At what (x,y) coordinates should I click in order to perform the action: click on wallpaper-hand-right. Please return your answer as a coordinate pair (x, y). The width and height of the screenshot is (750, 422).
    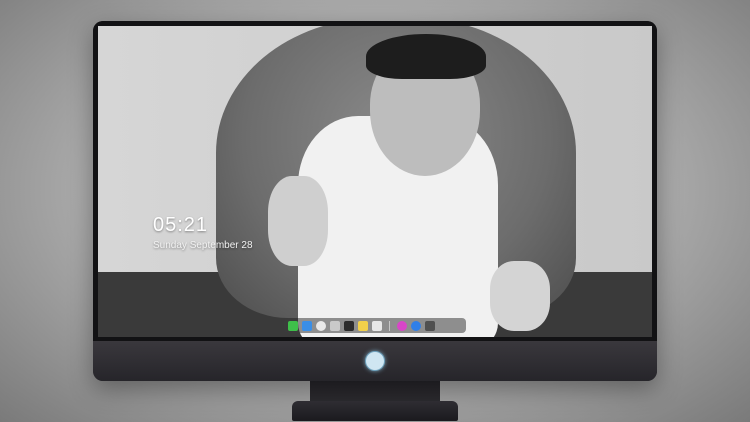
    Looking at the image, I should click on (520, 296).